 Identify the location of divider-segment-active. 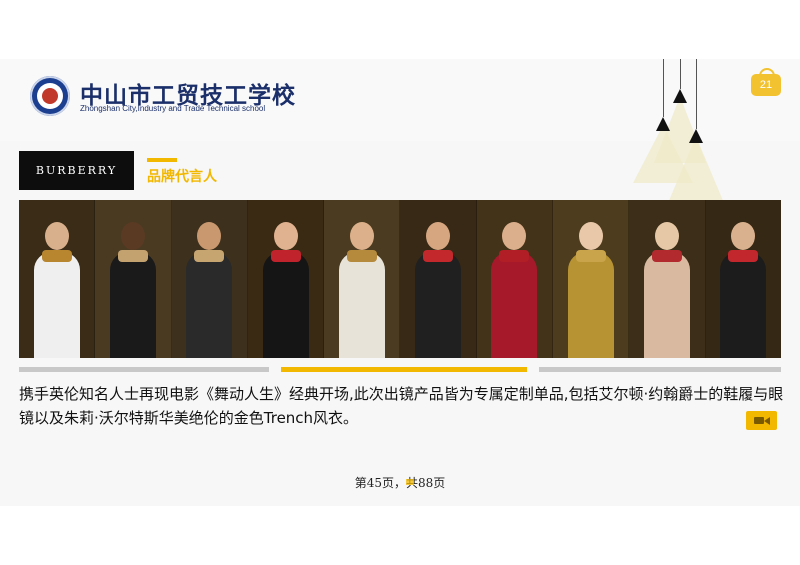
(404, 369).